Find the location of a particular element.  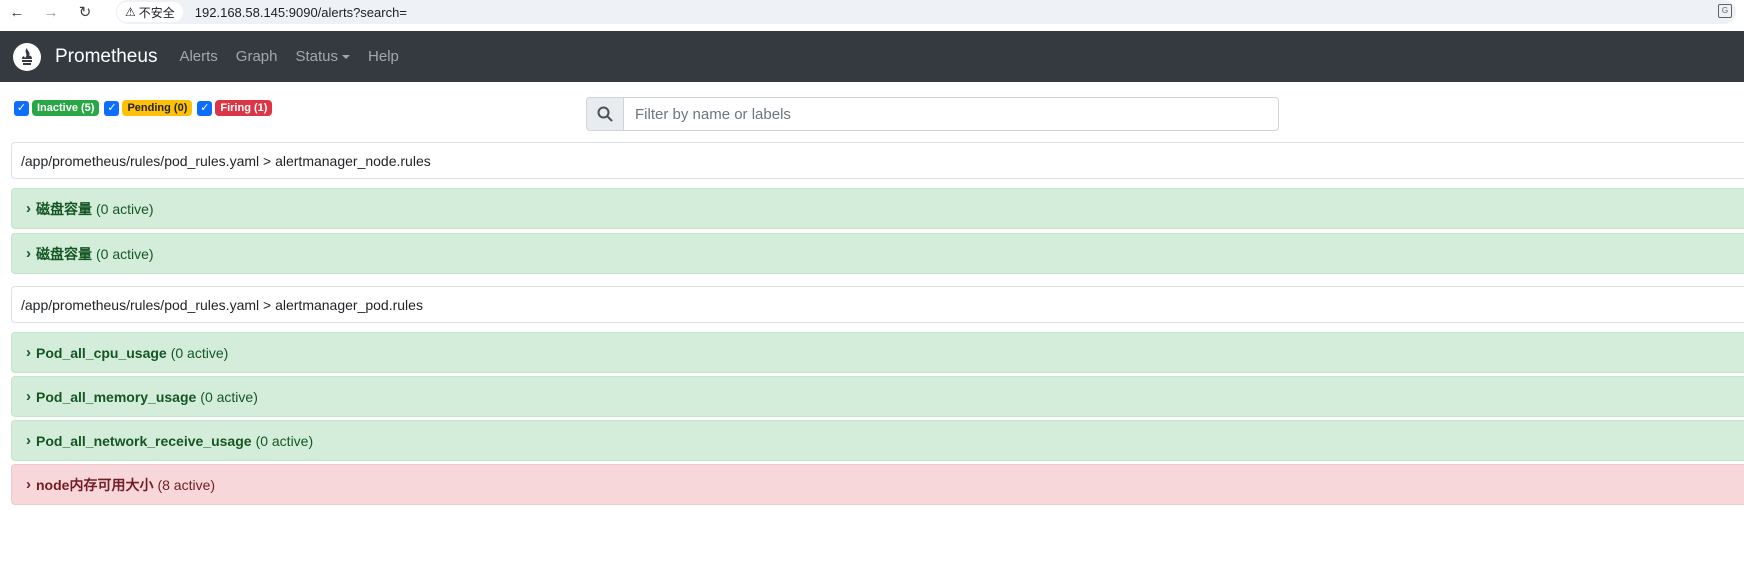

url-text: 192.168.58.145:9090/alerts?search= is located at coordinates (301, 12).